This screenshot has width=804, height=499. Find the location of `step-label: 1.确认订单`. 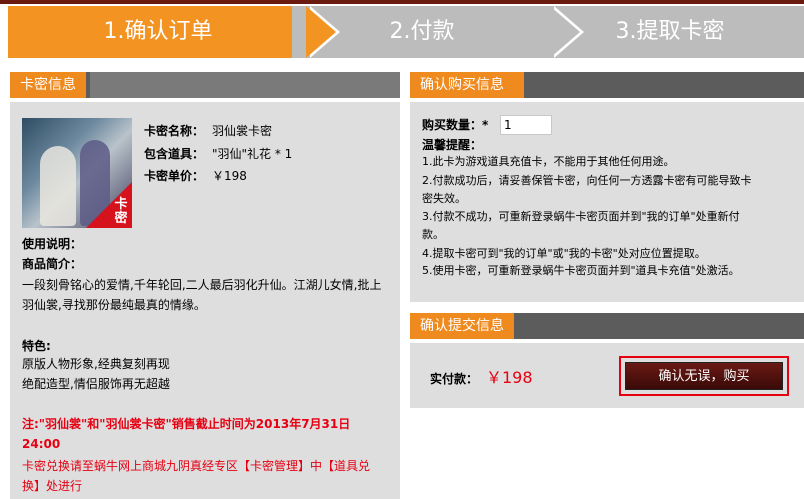

step-label: 1.确认订单 is located at coordinates (158, 31).